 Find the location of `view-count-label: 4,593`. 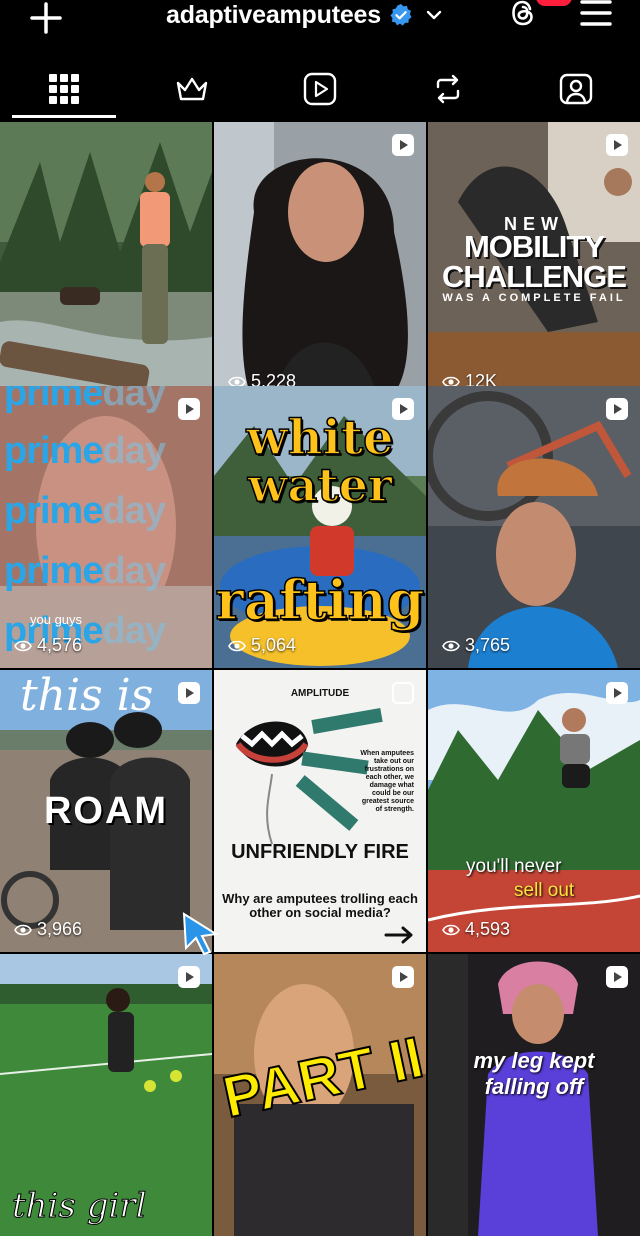

view-count-label: 4,593 is located at coordinates (488, 929).